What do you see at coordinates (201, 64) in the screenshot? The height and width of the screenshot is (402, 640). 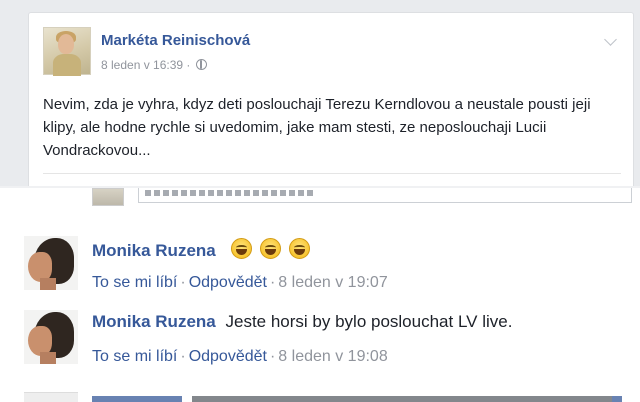 I see `globe-icon` at bounding box center [201, 64].